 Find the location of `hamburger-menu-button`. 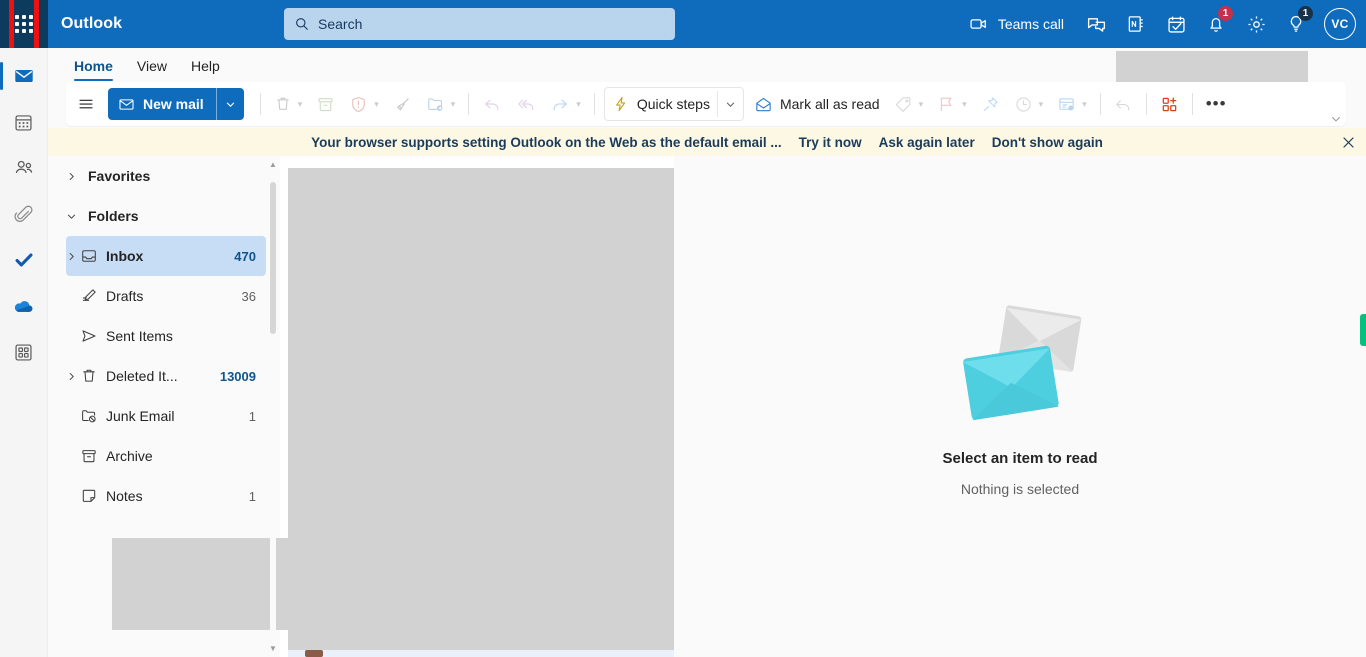

hamburger-menu-button is located at coordinates (86, 104).